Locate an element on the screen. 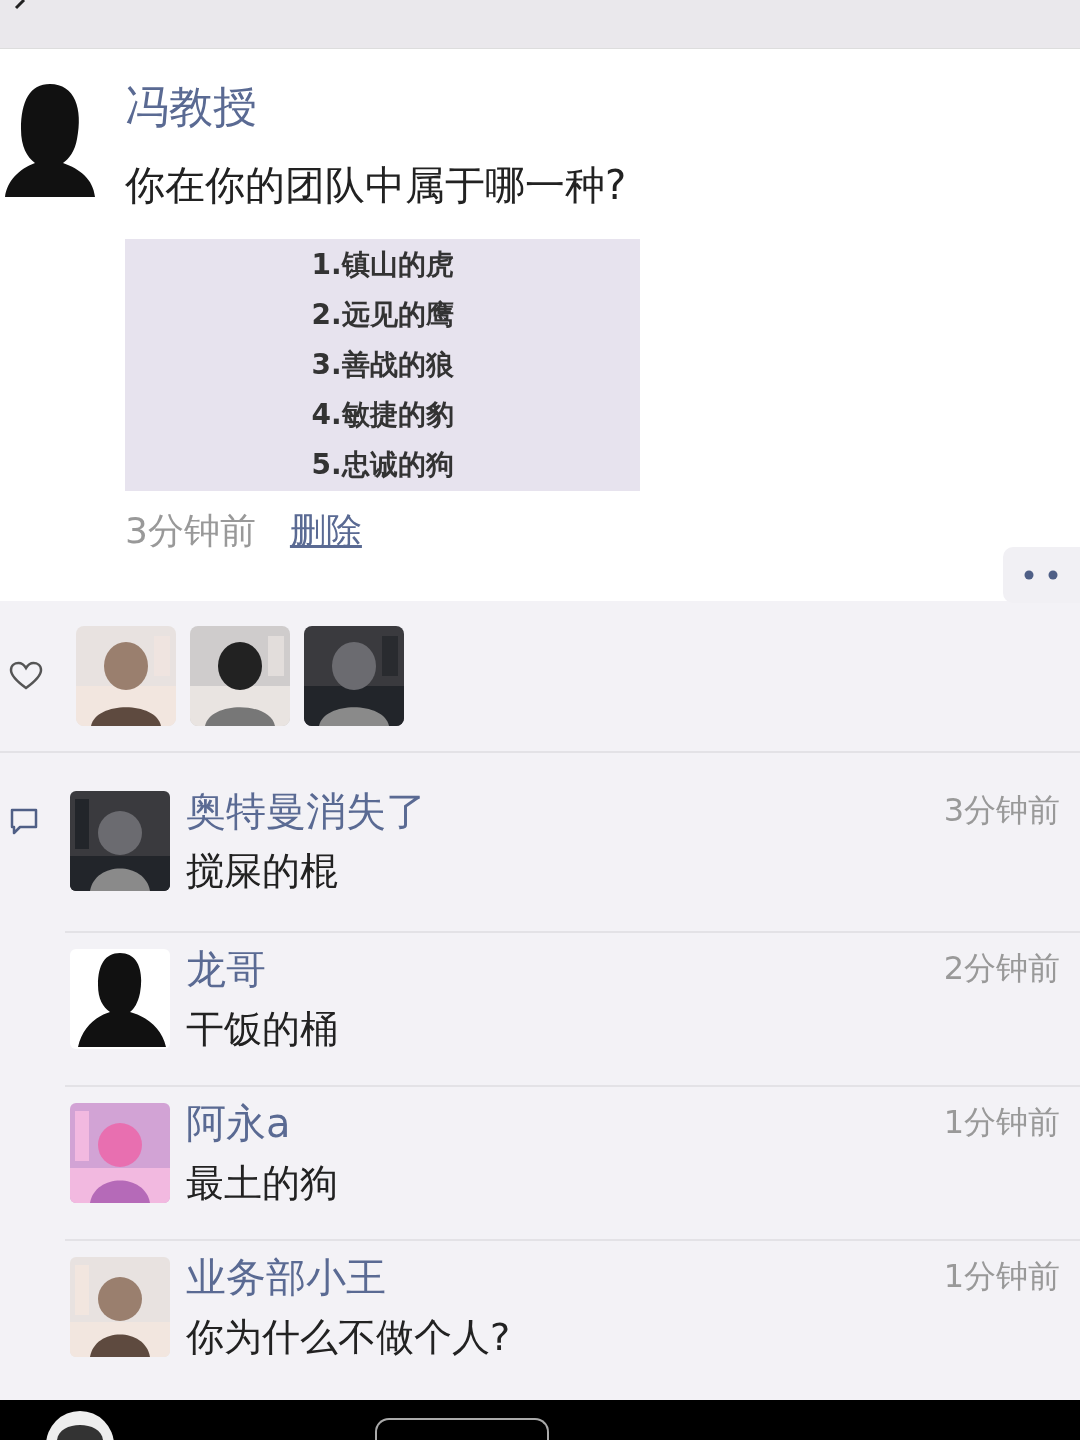 This screenshot has width=1080, height=1440. list-item-text: 3.善战的狼 is located at coordinates (382, 365).